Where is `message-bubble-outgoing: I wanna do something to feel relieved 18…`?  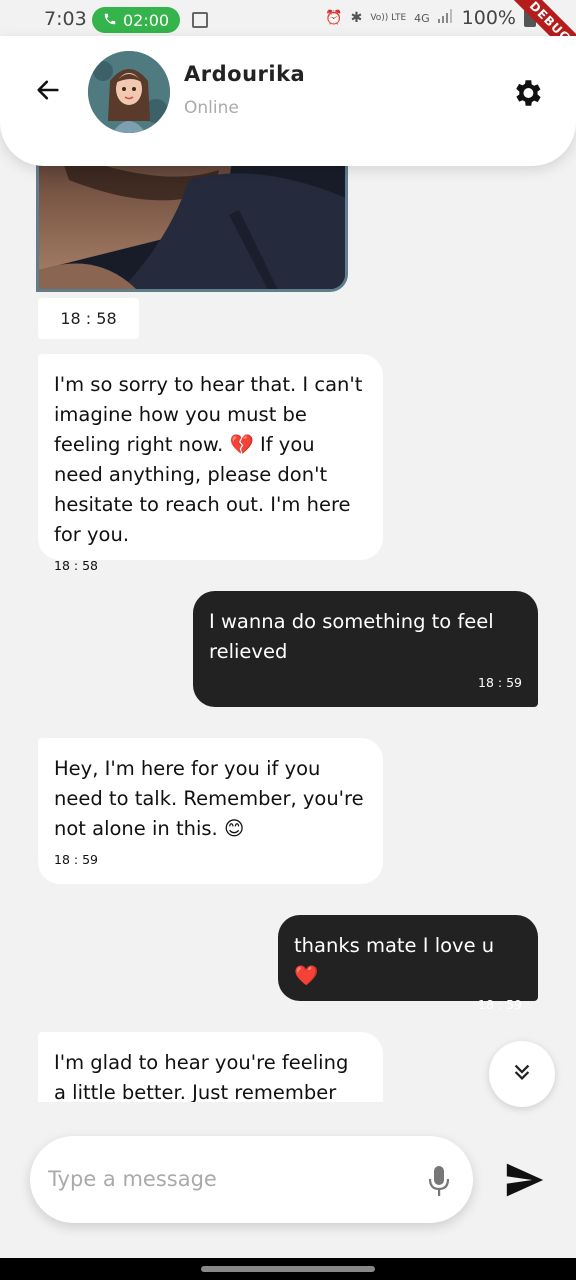 message-bubble-outgoing: I wanna do something to feel relieved 18… is located at coordinates (365, 649).